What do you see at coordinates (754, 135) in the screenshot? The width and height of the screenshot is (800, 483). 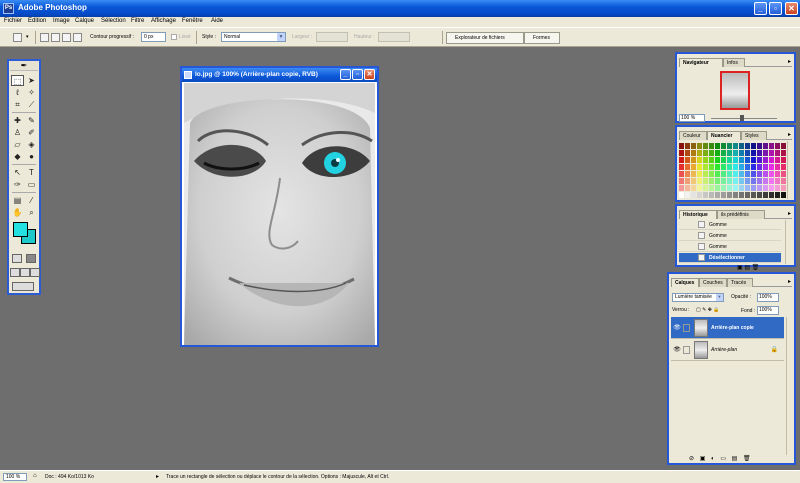 I see `tab-styles: Styles` at bounding box center [754, 135].